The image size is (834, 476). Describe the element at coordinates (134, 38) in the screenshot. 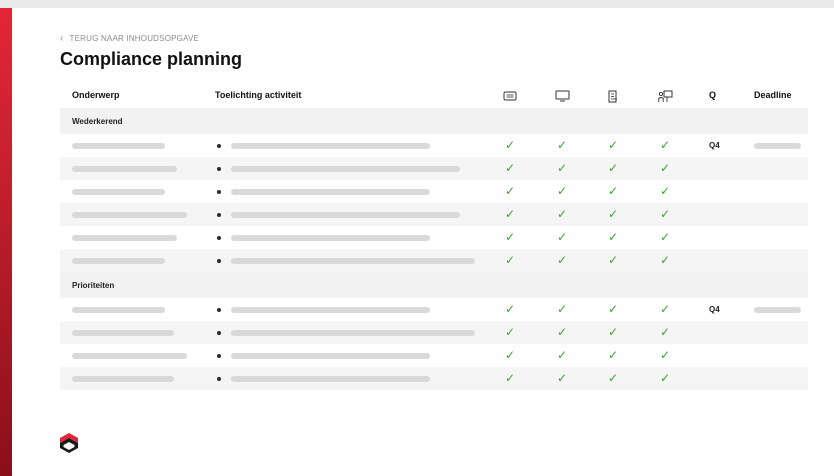

I see `back-link-label: TERUG NAAR INHOUDSOPGAVE` at that location.